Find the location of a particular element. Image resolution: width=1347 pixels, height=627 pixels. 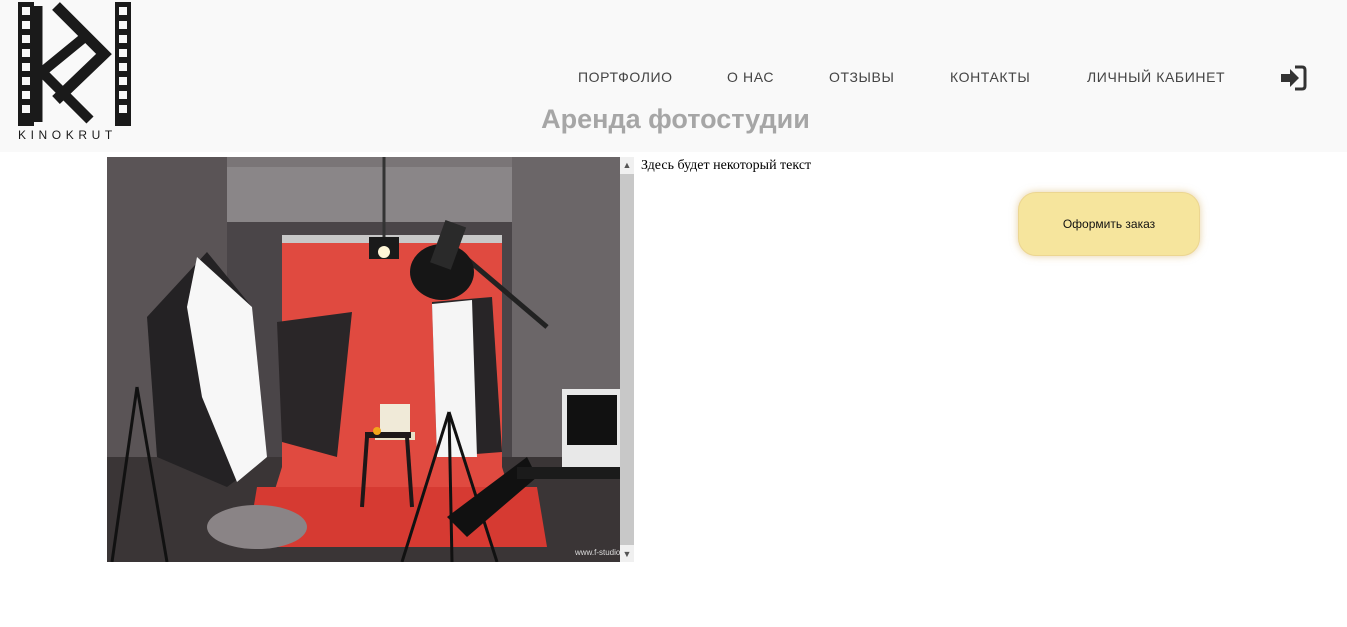

page-title: Аренда фотостудии is located at coordinates (675, 119).